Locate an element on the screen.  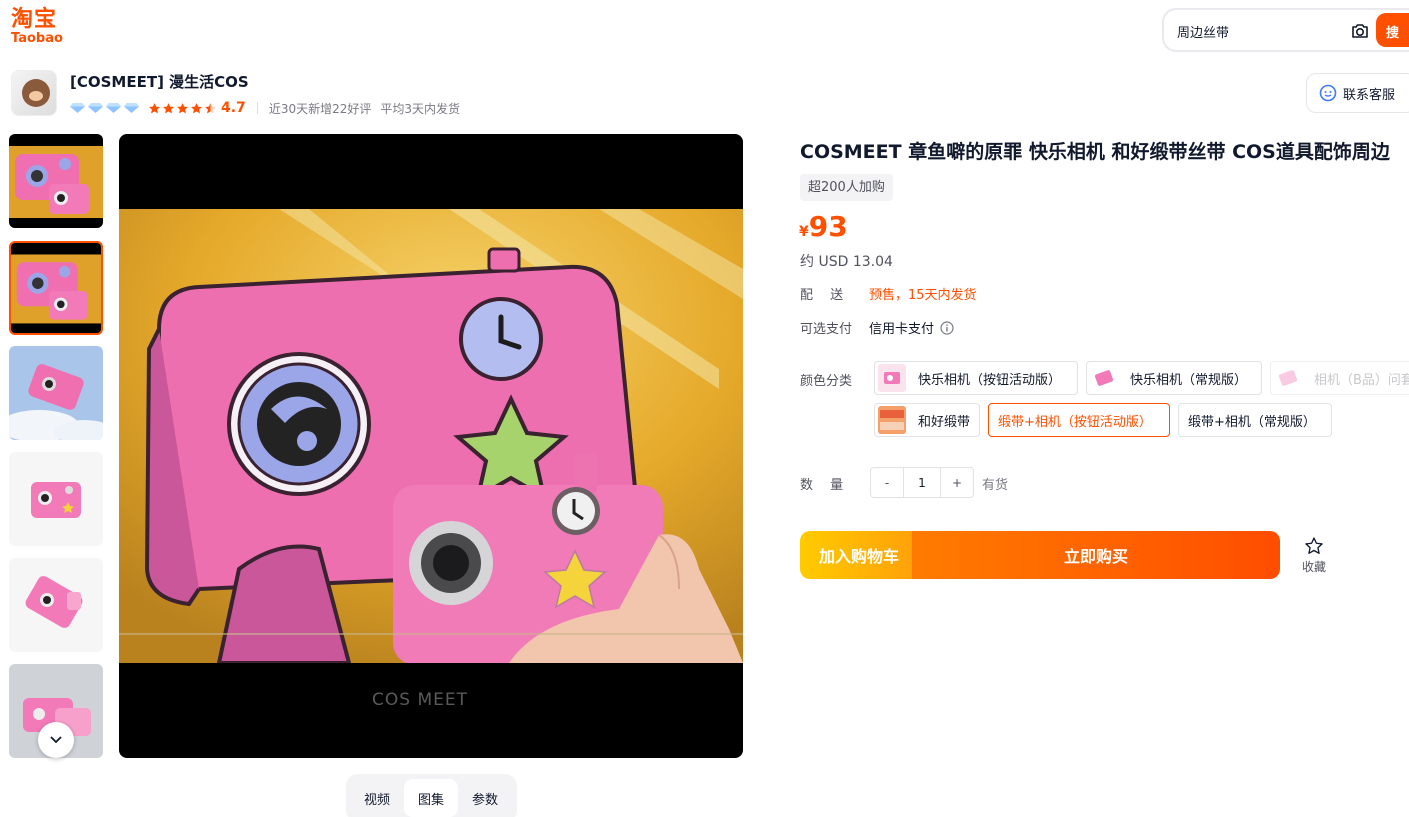
option-ribbon-camera-regular: 缎带+相机（常规版） is located at coordinates (1255, 420).